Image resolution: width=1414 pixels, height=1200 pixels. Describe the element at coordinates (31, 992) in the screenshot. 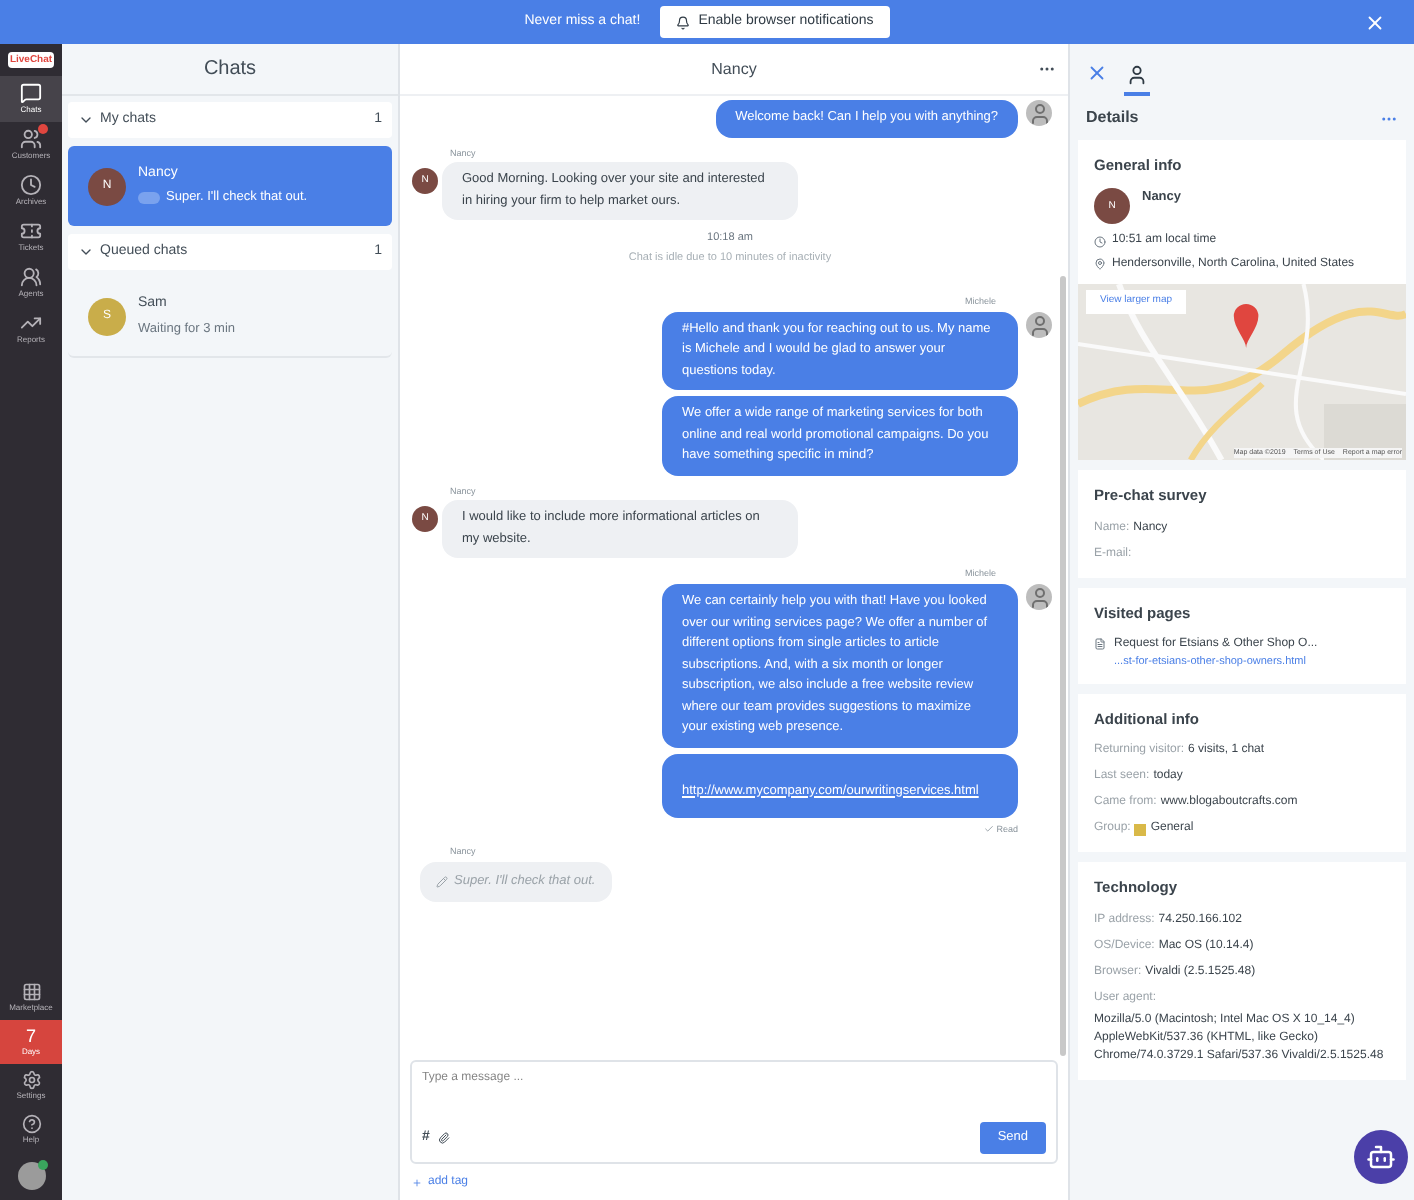

I see `marketplace-icon` at that location.